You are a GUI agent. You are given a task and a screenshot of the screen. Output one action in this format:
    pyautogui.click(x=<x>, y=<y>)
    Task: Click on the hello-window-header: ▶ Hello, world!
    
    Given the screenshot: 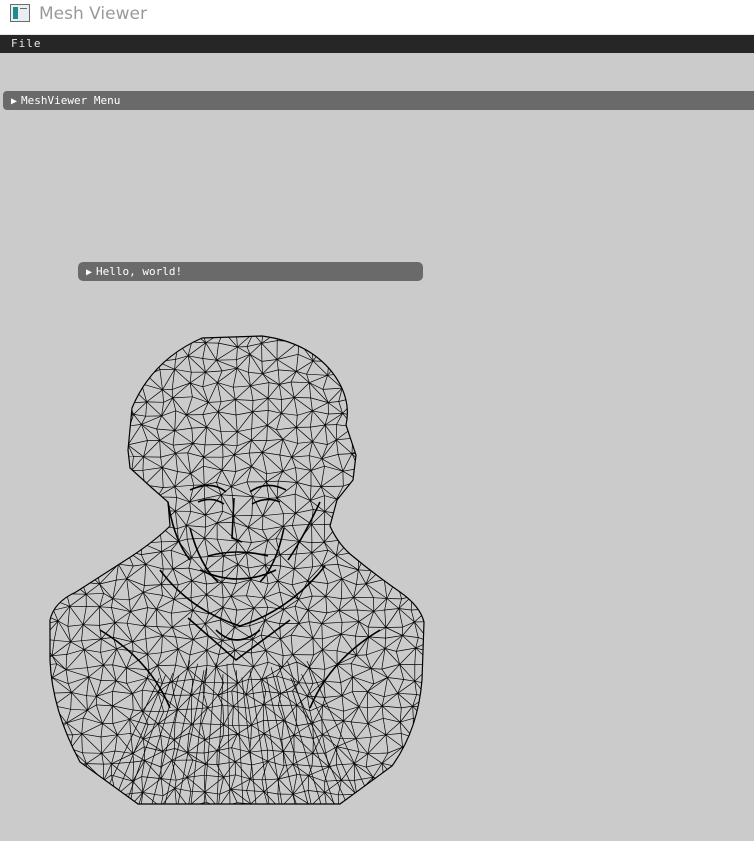 What is the action you would take?
    pyautogui.click(x=250, y=271)
    